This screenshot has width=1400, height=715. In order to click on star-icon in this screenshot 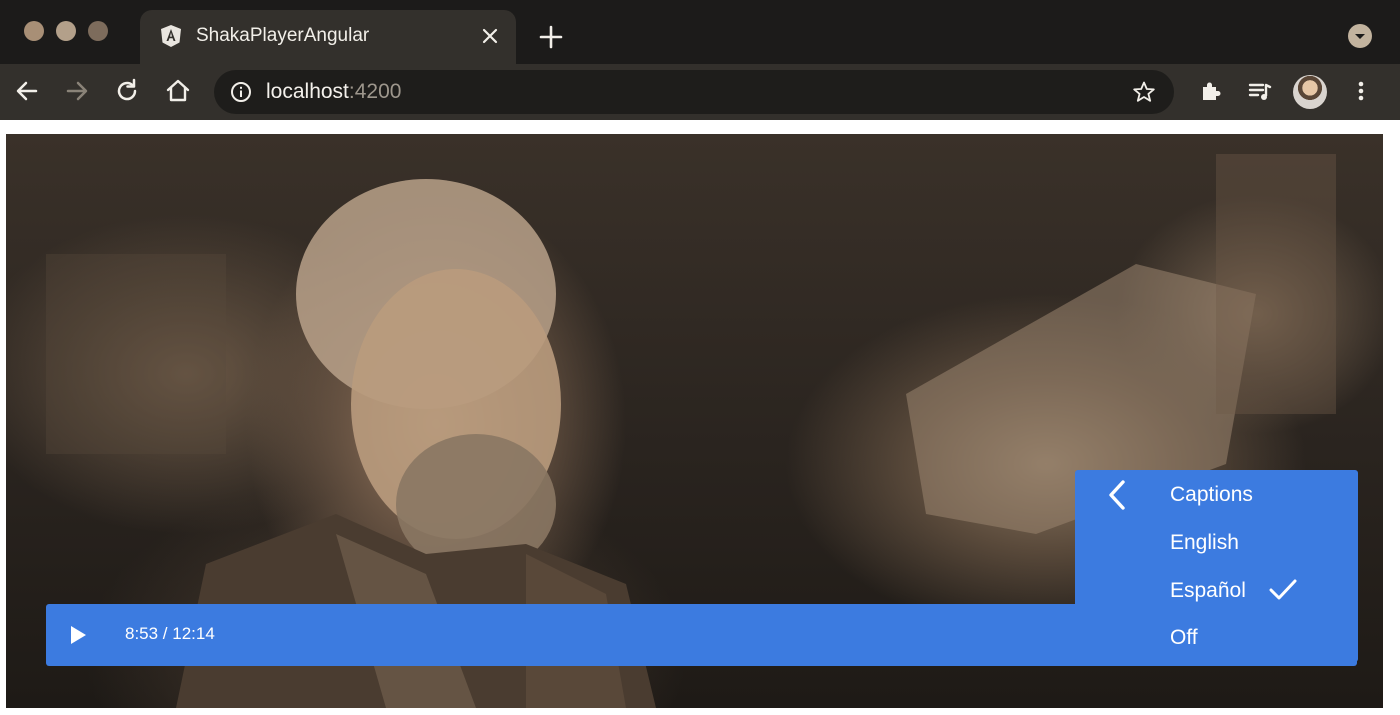, I will do `click(1144, 92)`.